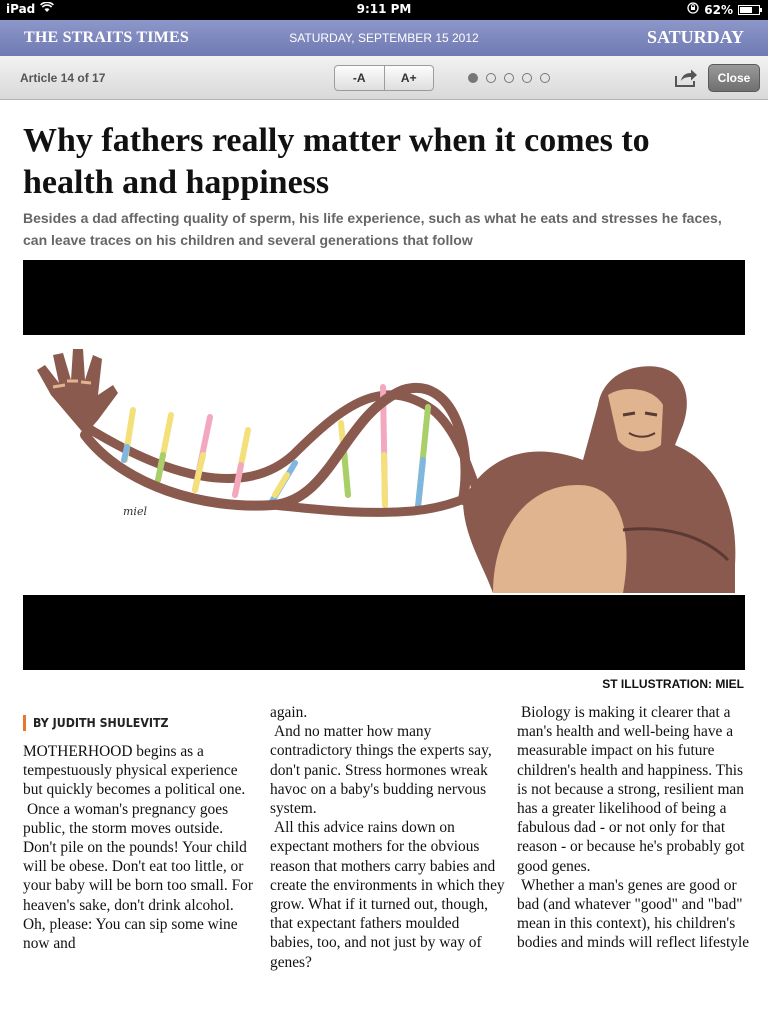  I want to click on orientation-lock-icon, so click(693, 9).